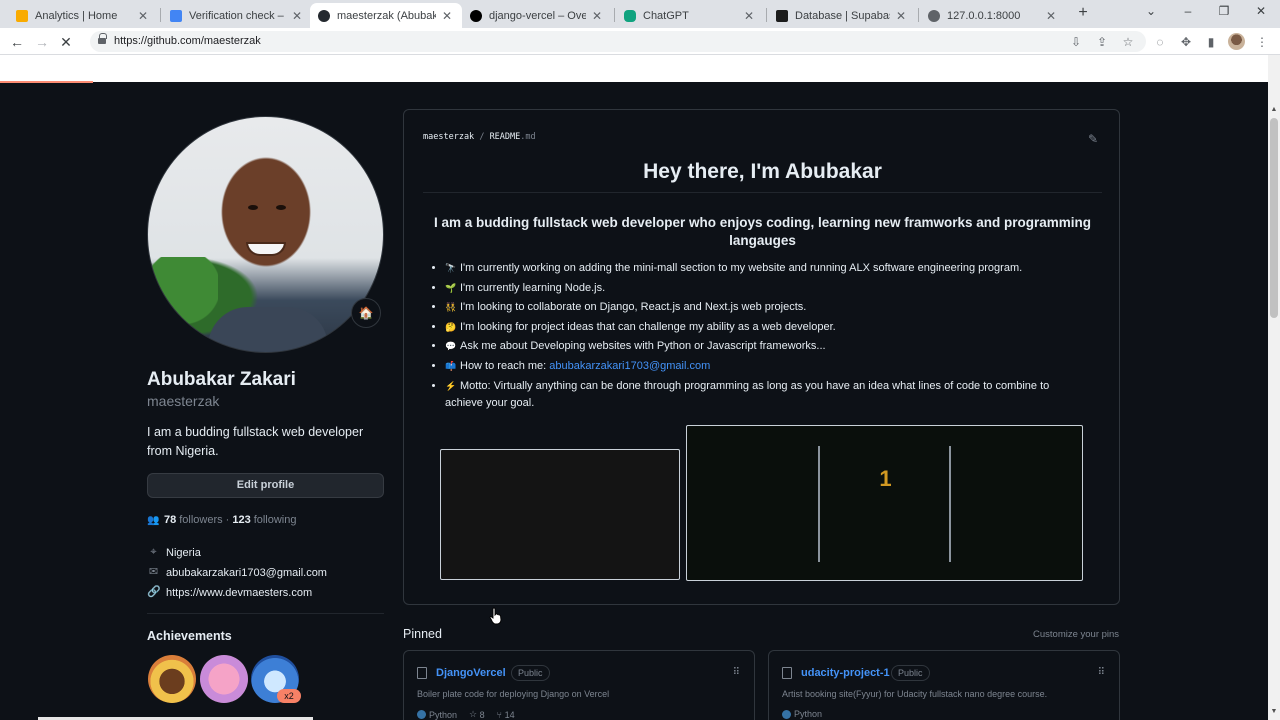 This screenshot has height=720, width=1280. What do you see at coordinates (83, 15) in the screenshot?
I see `tab-analytics: Analytics | Home ✕` at bounding box center [83, 15].